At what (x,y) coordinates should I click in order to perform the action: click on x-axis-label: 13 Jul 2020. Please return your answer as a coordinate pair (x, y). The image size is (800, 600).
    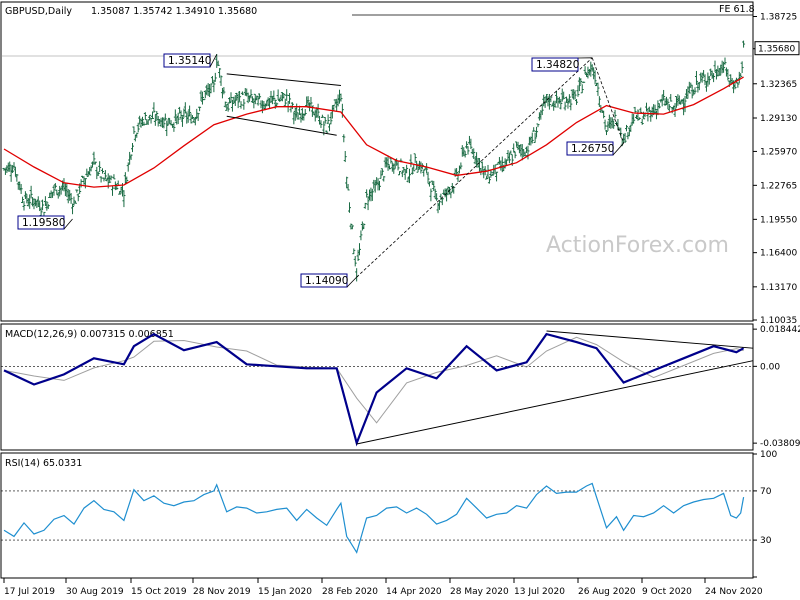
    Looking at the image, I should click on (539, 592).